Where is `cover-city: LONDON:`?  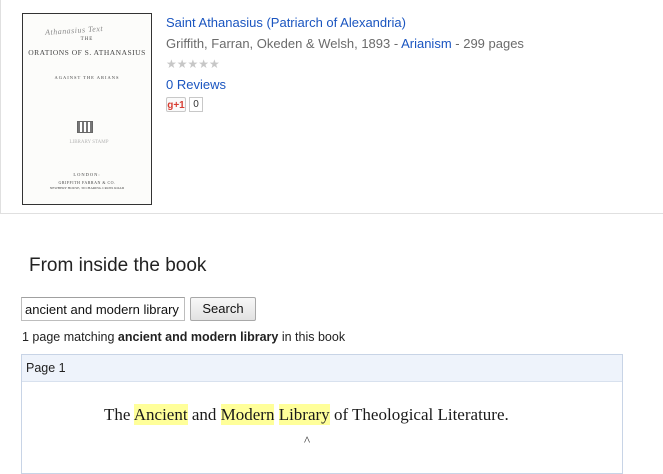
cover-city: LONDON: is located at coordinates (87, 174).